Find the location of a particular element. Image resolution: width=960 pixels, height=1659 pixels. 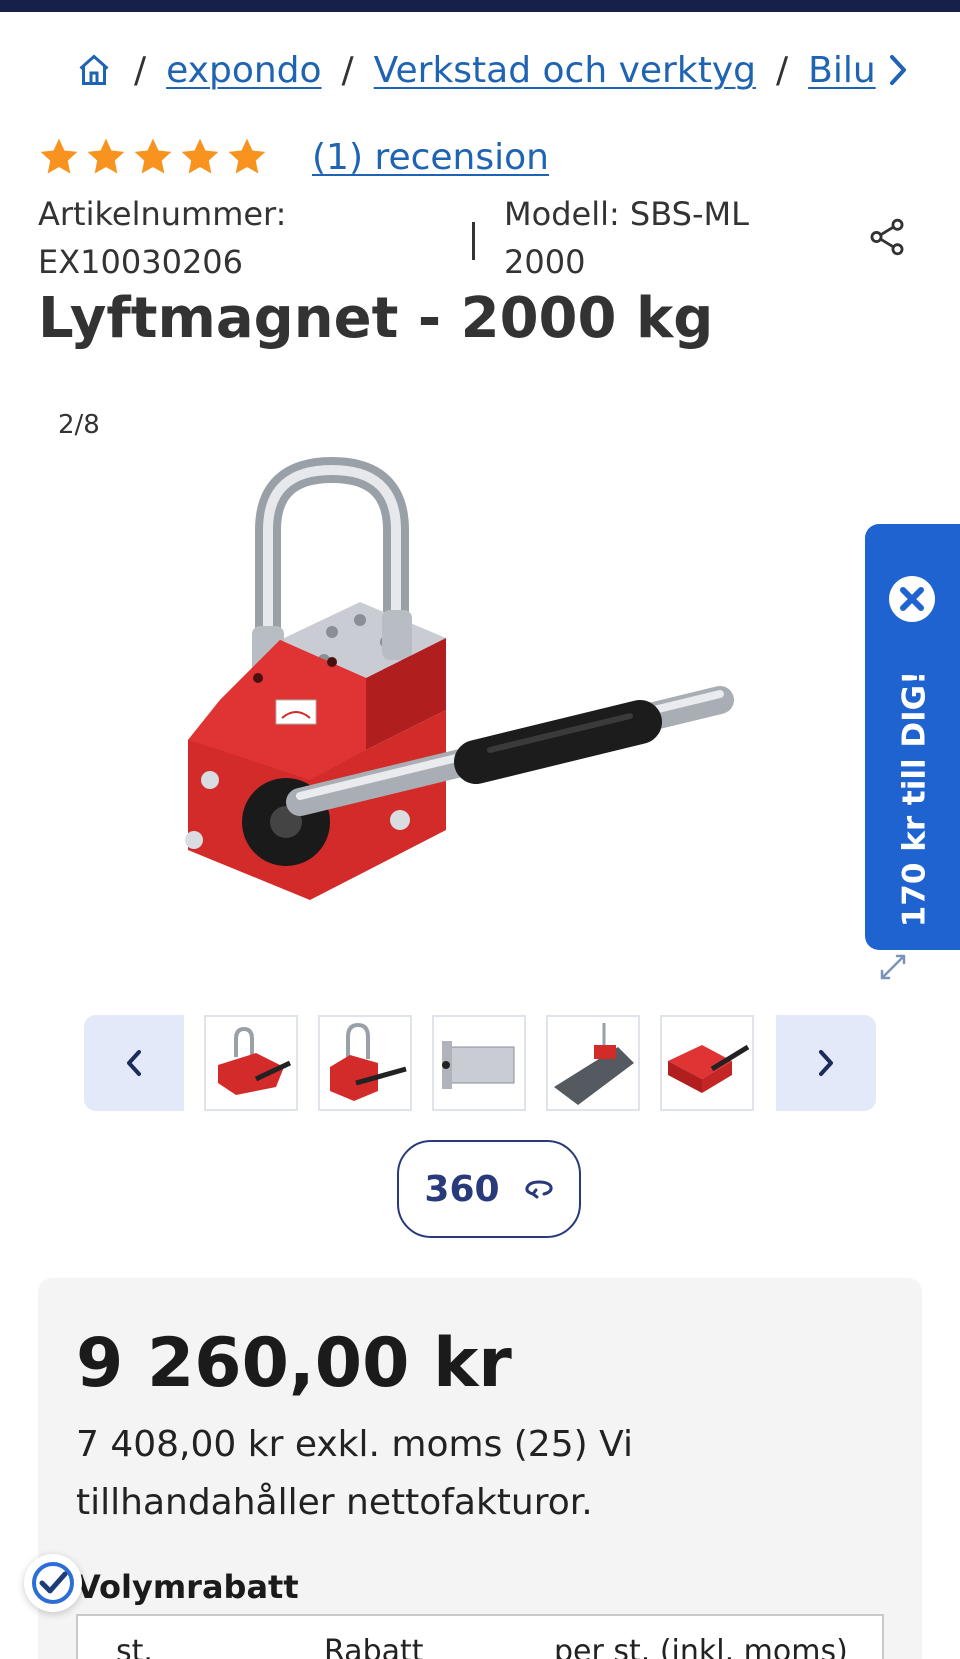

promo-text: 170 kr till DIG! is located at coordinates (914, 799).